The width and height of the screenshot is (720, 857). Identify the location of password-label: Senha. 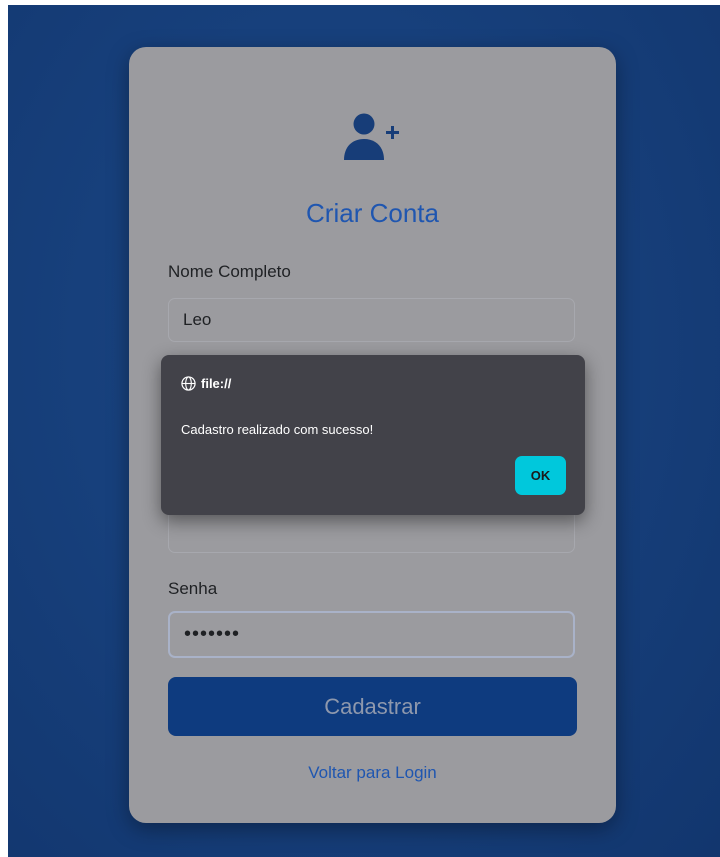
(193, 588).